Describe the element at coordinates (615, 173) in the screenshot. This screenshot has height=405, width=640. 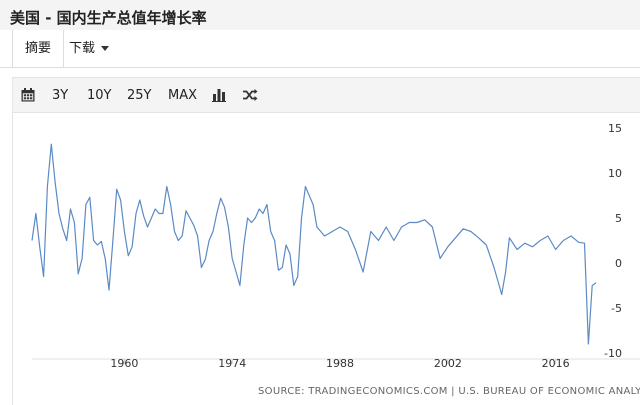
I see `y-tick-label: 10` at that location.